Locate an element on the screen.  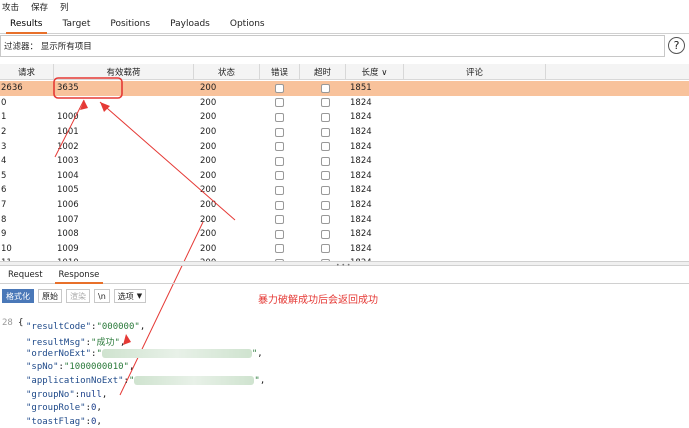
json-key: "spNo" is located at coordinates (42, 367).